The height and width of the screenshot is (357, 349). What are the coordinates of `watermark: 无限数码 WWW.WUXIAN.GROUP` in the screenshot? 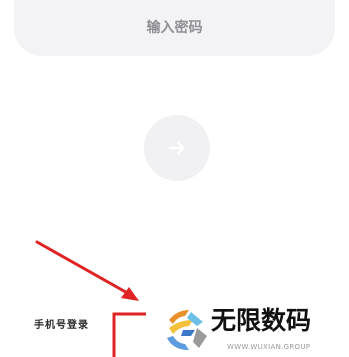 It's located at (253, 330).